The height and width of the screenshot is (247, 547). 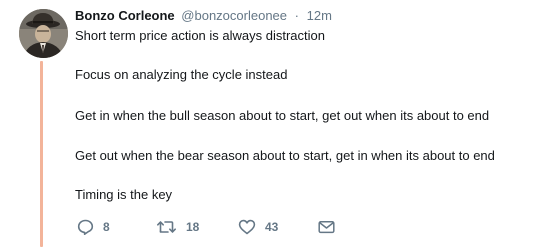 What do you see at coordinates (177, 227) in the screenshot?
I see `retweet-button: 18` at bounding box center [177, 227].